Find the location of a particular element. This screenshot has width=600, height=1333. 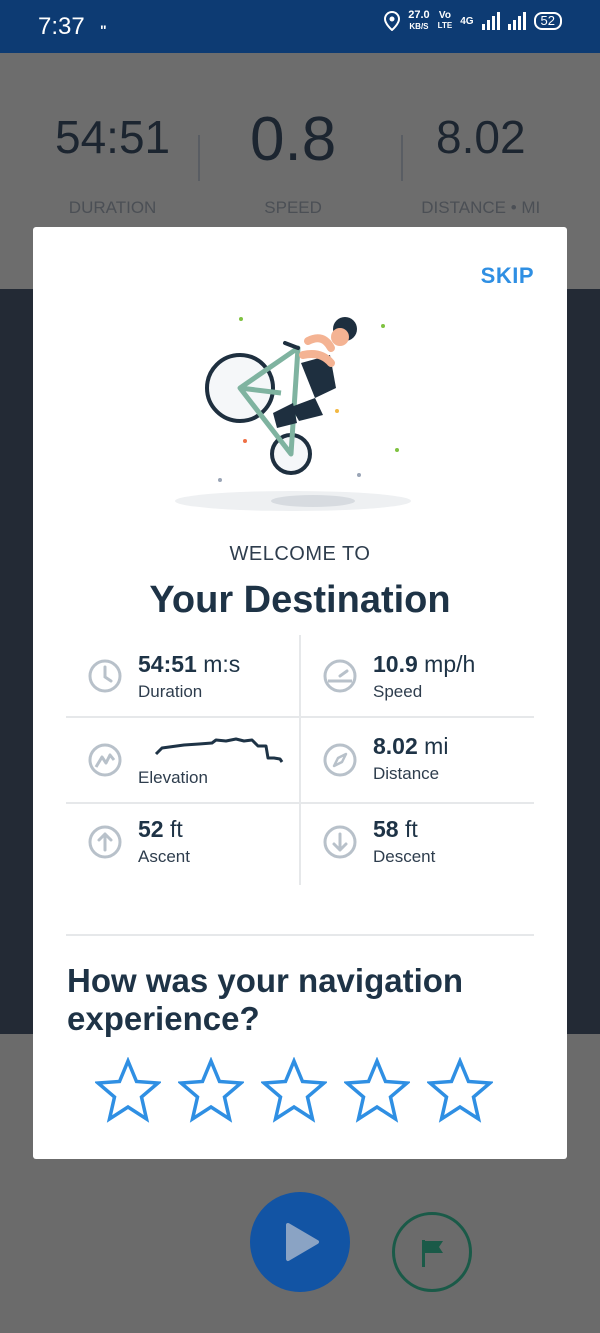

speed-unit: mp/h is located at coordinates (450, 664).